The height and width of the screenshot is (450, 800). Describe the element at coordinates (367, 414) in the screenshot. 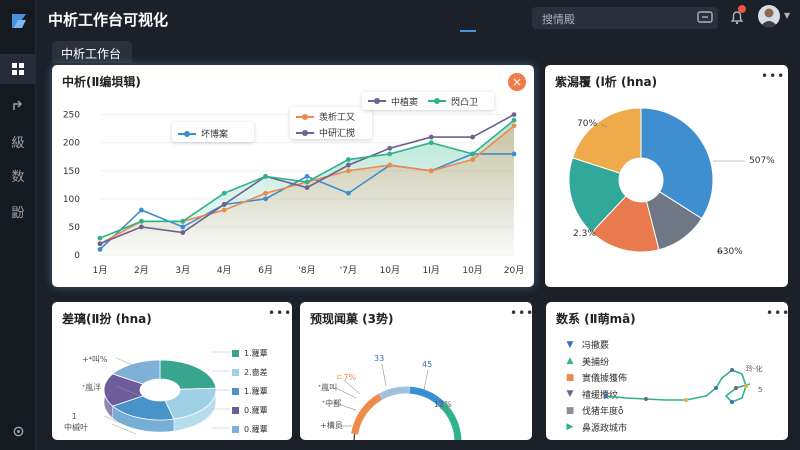

I see `gauge-segment` at that location.